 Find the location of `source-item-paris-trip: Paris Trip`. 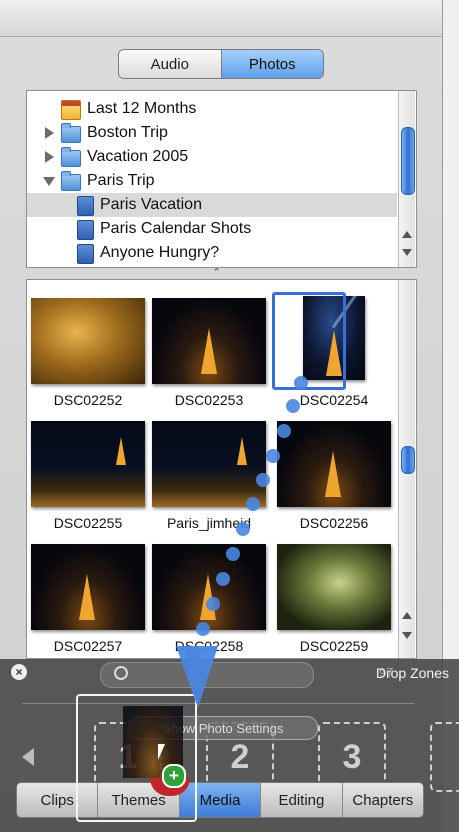

source-item-paris-trip: Paris Trip is located at coordinates (212, 181).